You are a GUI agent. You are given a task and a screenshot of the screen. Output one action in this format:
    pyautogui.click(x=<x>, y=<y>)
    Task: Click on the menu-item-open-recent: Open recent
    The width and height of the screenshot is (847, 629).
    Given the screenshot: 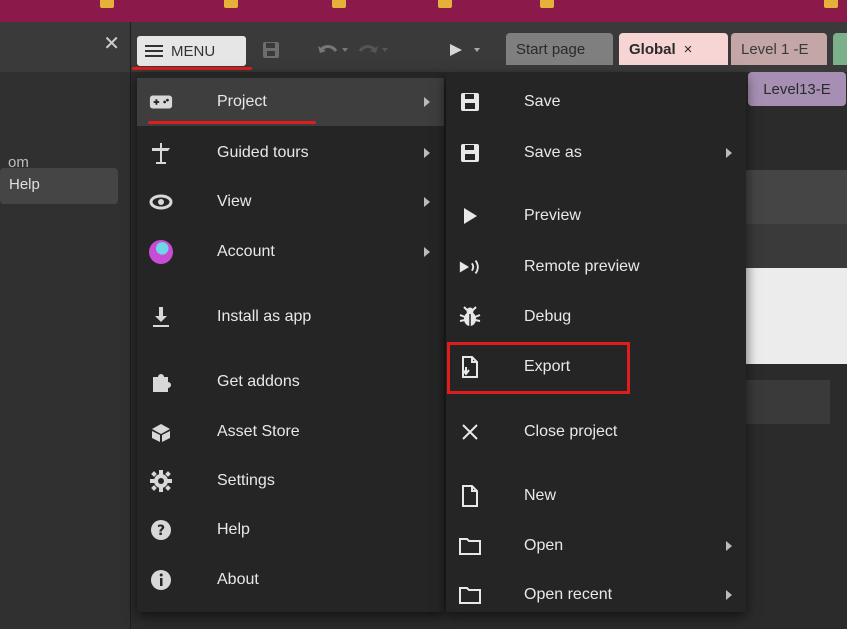 What is the action you would take?
    pyautogui.click(x=596, y=595)
    